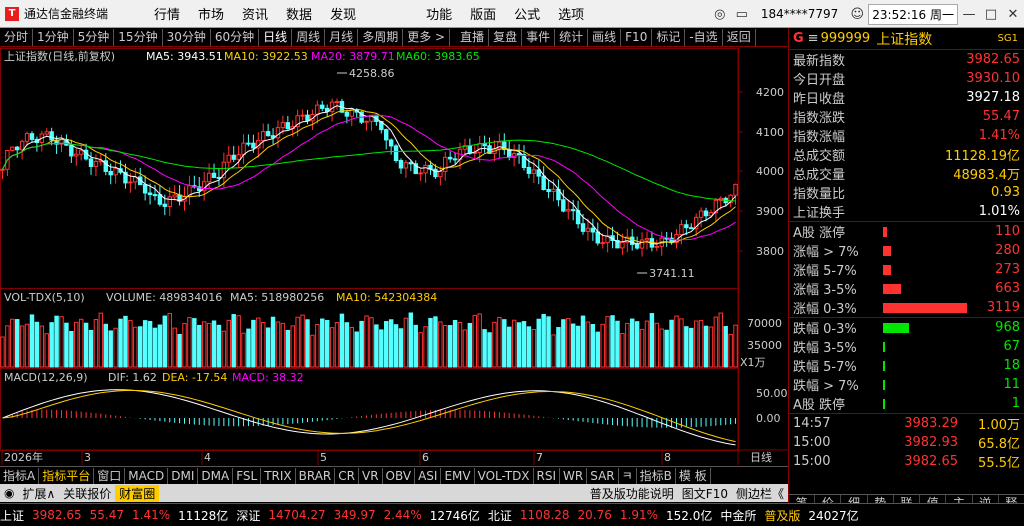 The width and height of the screenshot is (1024, 526). I want to click on indicator-tab-4: DMI, so click(183, 475).